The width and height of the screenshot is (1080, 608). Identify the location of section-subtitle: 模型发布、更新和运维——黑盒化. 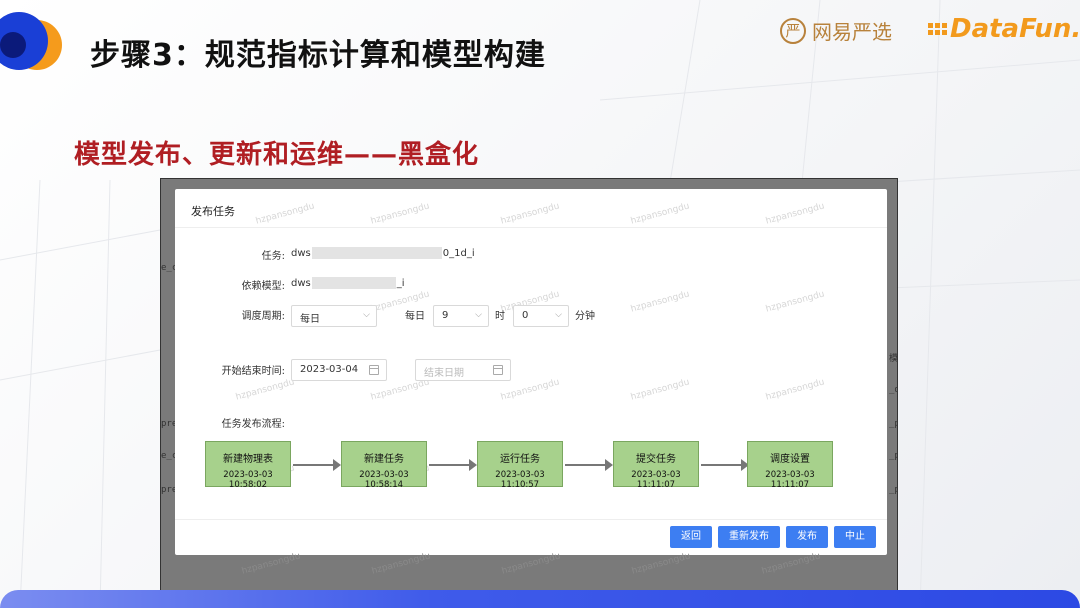
(277, 155).